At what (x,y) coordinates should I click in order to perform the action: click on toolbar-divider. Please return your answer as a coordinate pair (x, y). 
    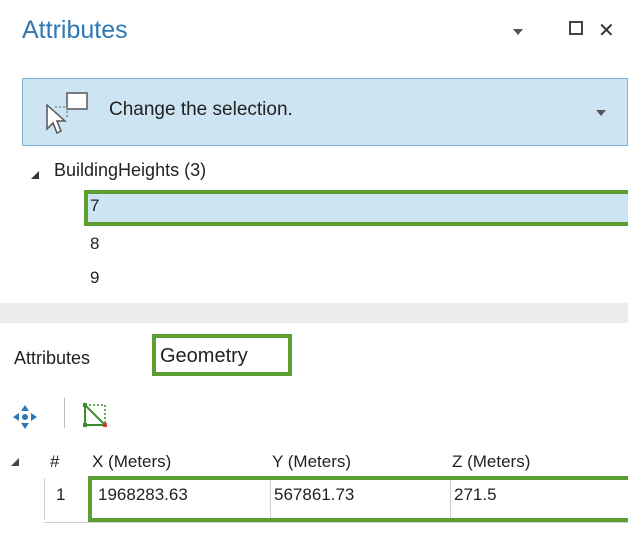
    Looking at the image, I should click on (64, 413).